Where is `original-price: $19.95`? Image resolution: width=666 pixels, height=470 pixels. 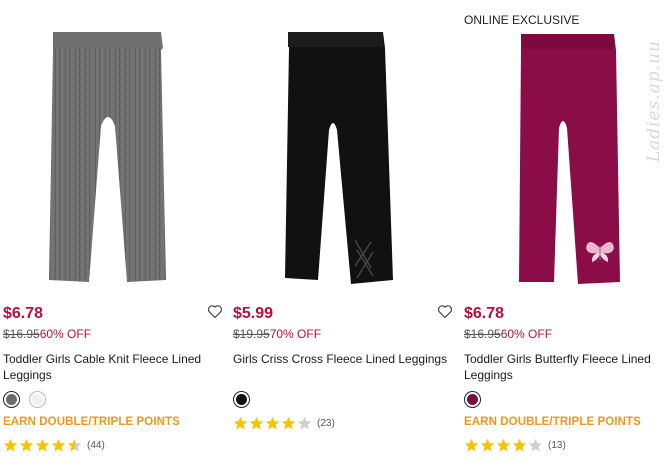
original-price: $19.95 is located at coordinates (251, 334).